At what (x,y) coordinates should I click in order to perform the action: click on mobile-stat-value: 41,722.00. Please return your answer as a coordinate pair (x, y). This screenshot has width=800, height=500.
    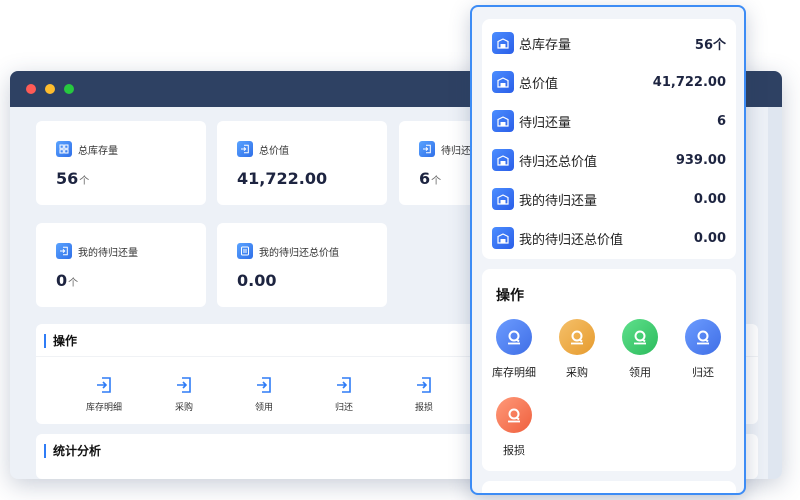
    Looking at the image, I should click on (689, 82).